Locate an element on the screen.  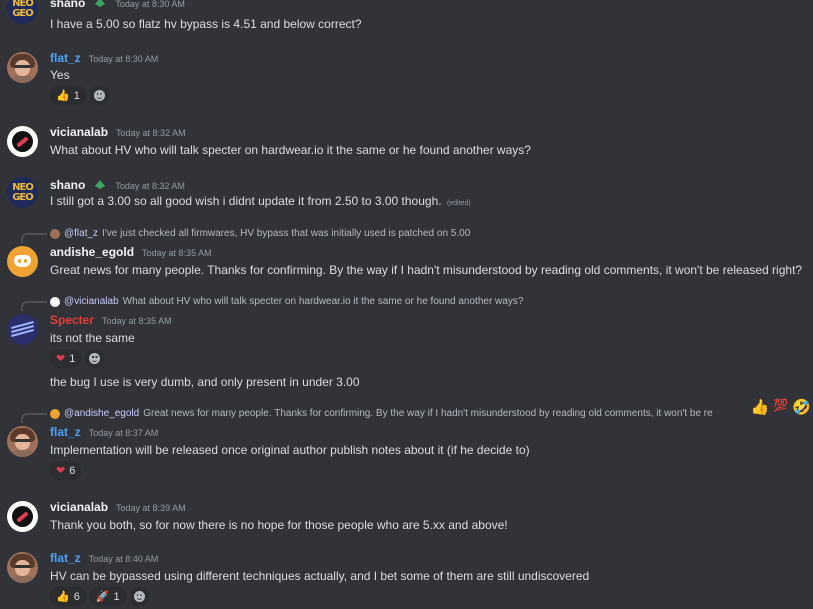
laughing-icon: 🤣 is located at coordinates (801, 407).